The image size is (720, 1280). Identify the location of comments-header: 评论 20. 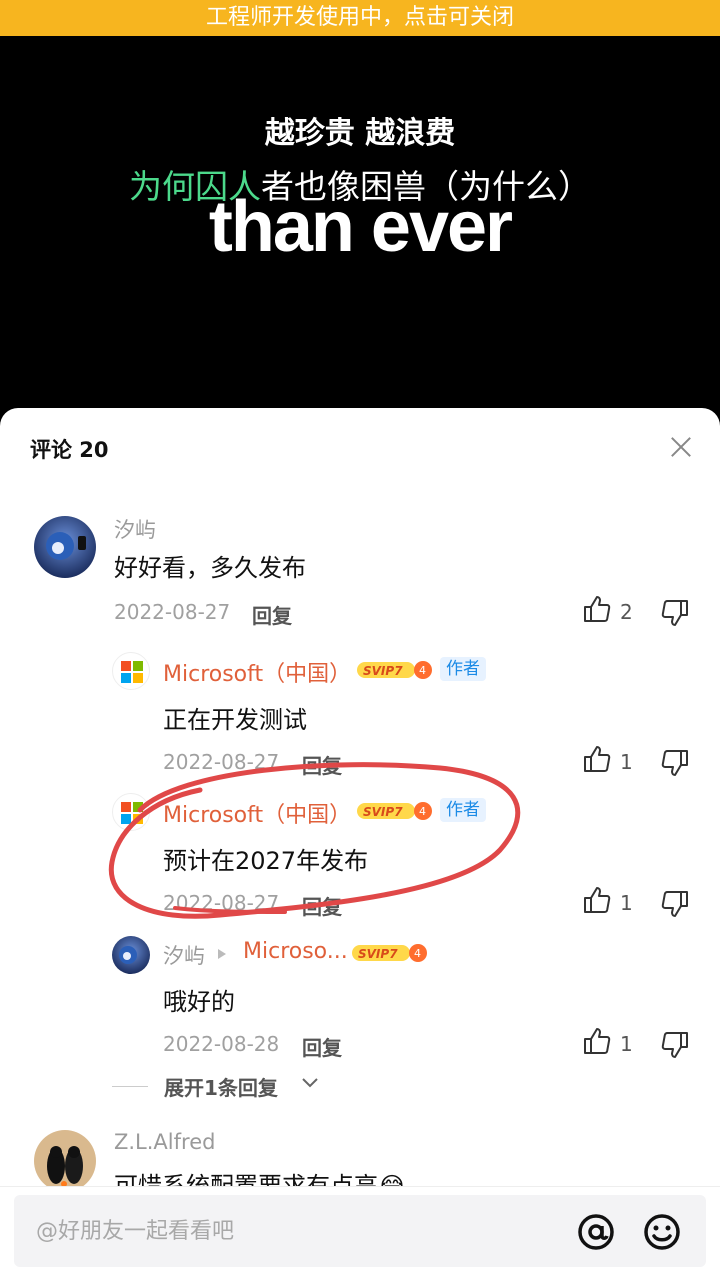
(360, 447).